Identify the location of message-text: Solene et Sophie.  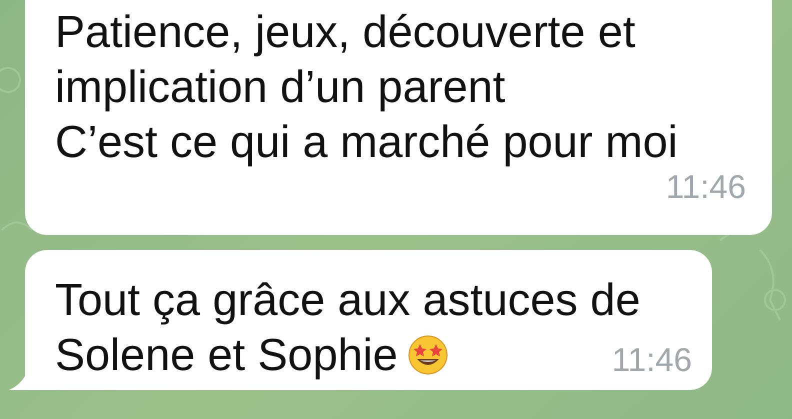
(226, 355).